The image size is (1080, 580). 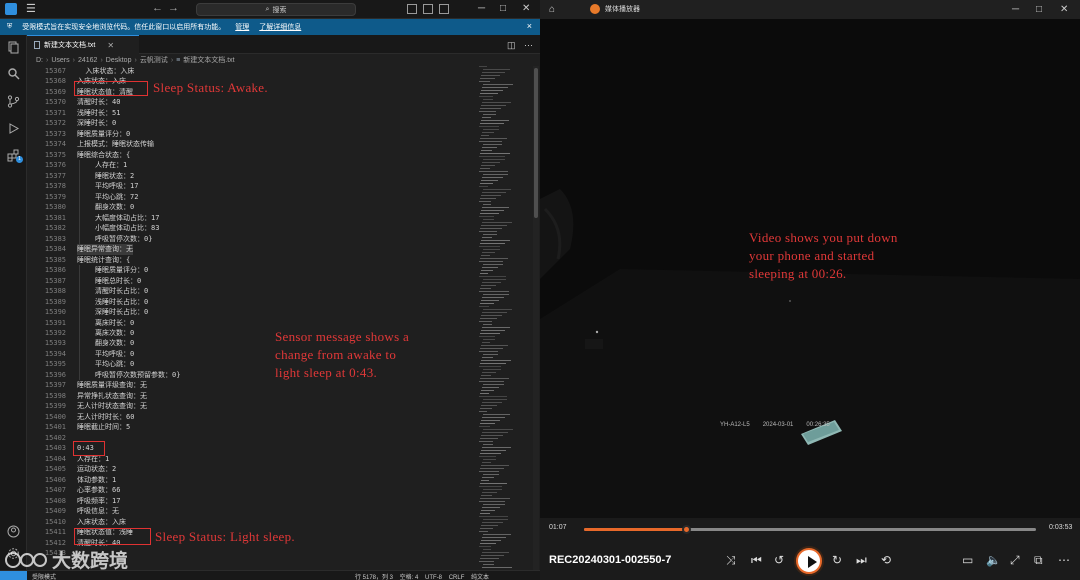 What do you see at coordinates (87, 60) in the screenshot?
I see `breadcrumb-item: 24162` at bounding box center [87, 60].